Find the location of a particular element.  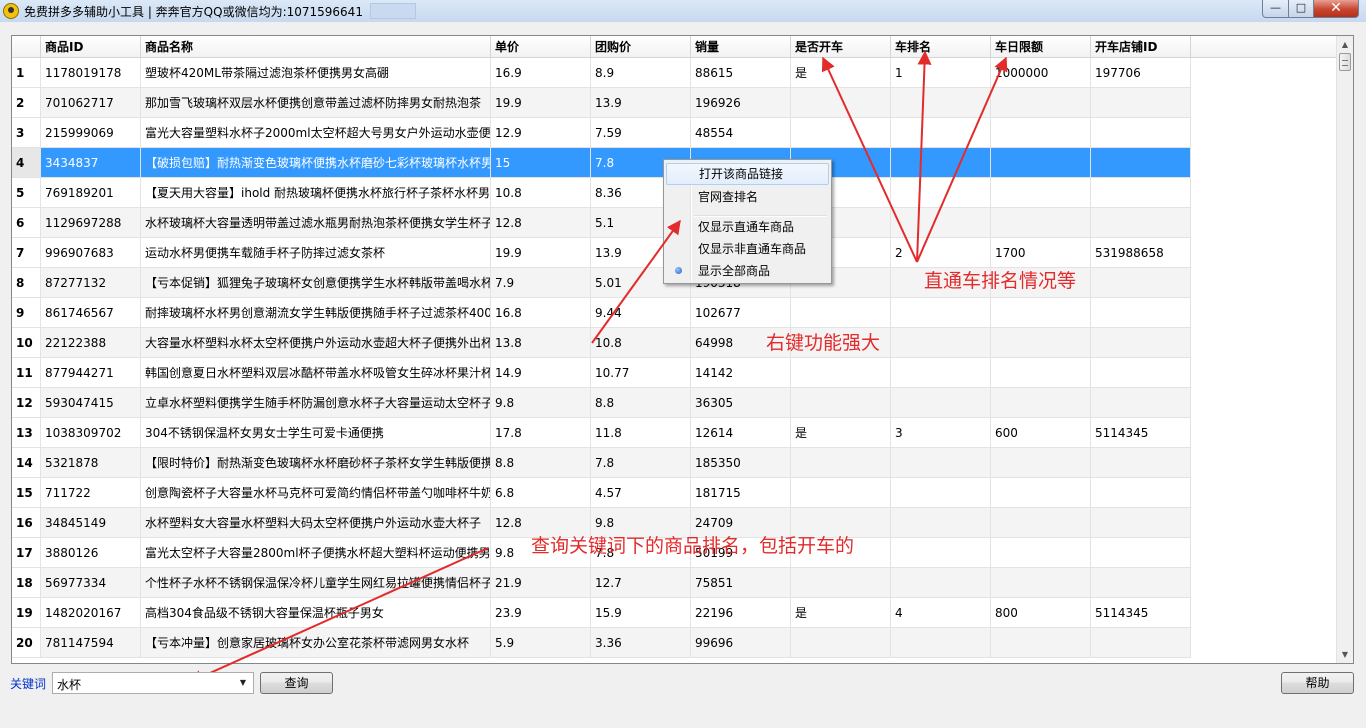

header-sales: 销量 is located at coordinates (741, 47).